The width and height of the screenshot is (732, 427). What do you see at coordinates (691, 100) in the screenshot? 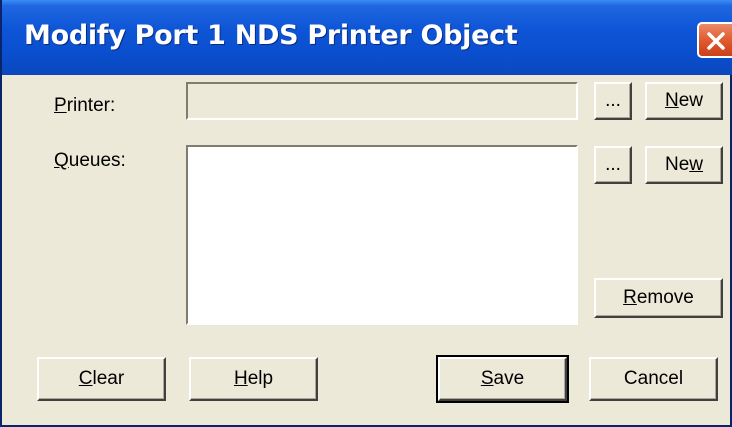
I see `printer-new-label-rest: ew` at bounding box center [691, 100].